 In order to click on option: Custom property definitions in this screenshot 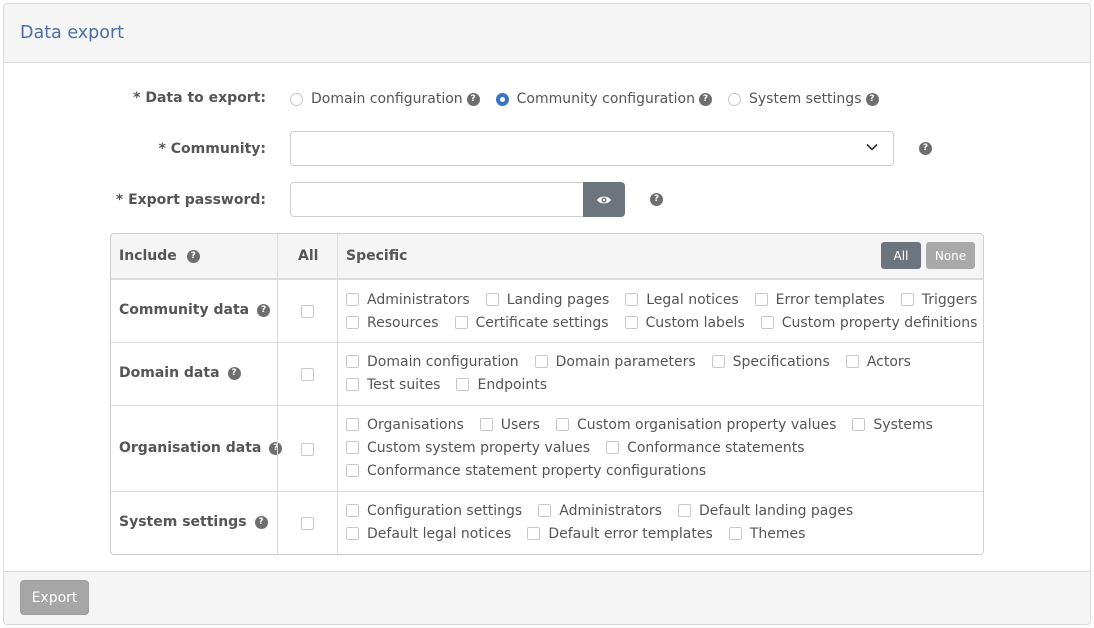, I will do `click(868, 323)`.